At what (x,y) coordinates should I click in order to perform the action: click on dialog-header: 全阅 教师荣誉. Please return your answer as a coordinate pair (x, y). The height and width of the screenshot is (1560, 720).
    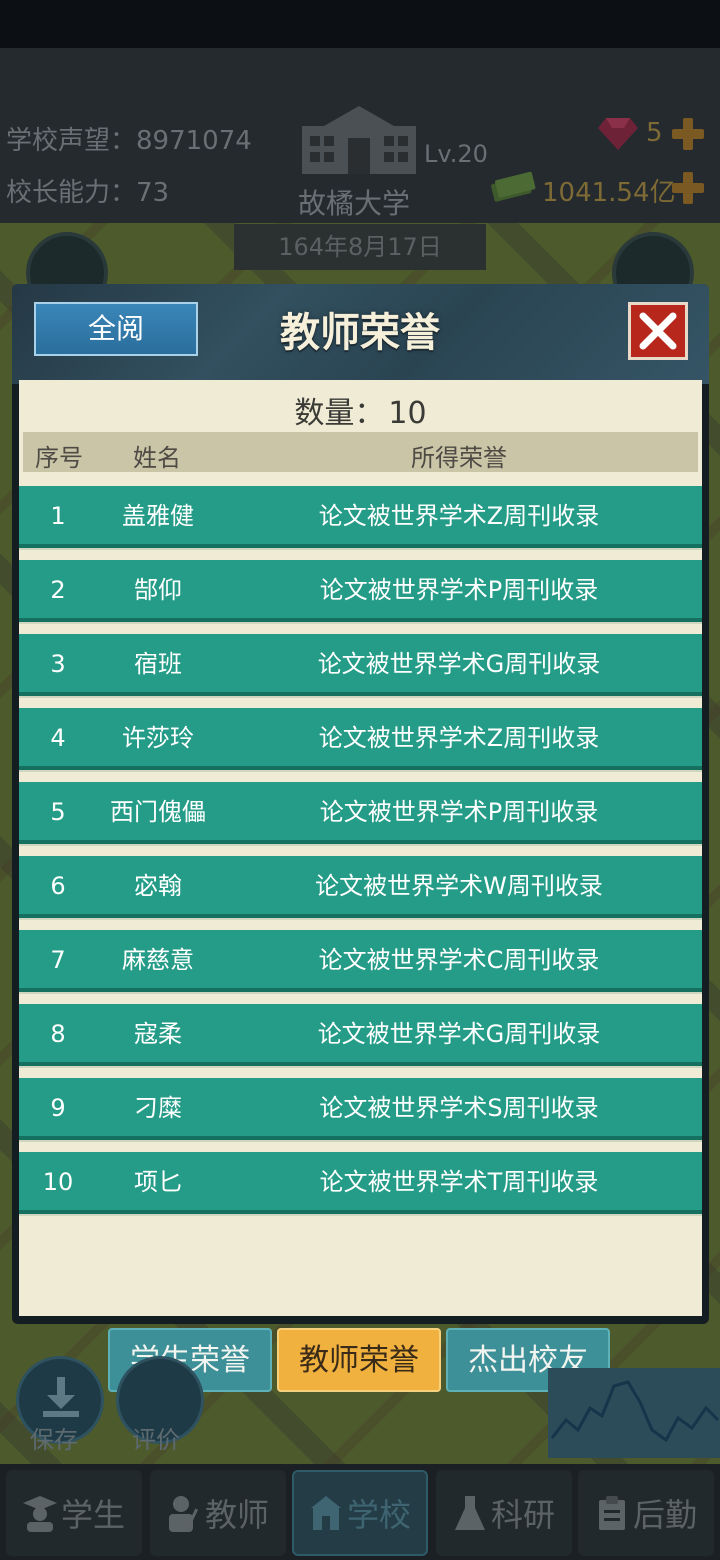
    Looking at the image, I should click on (360, 334).